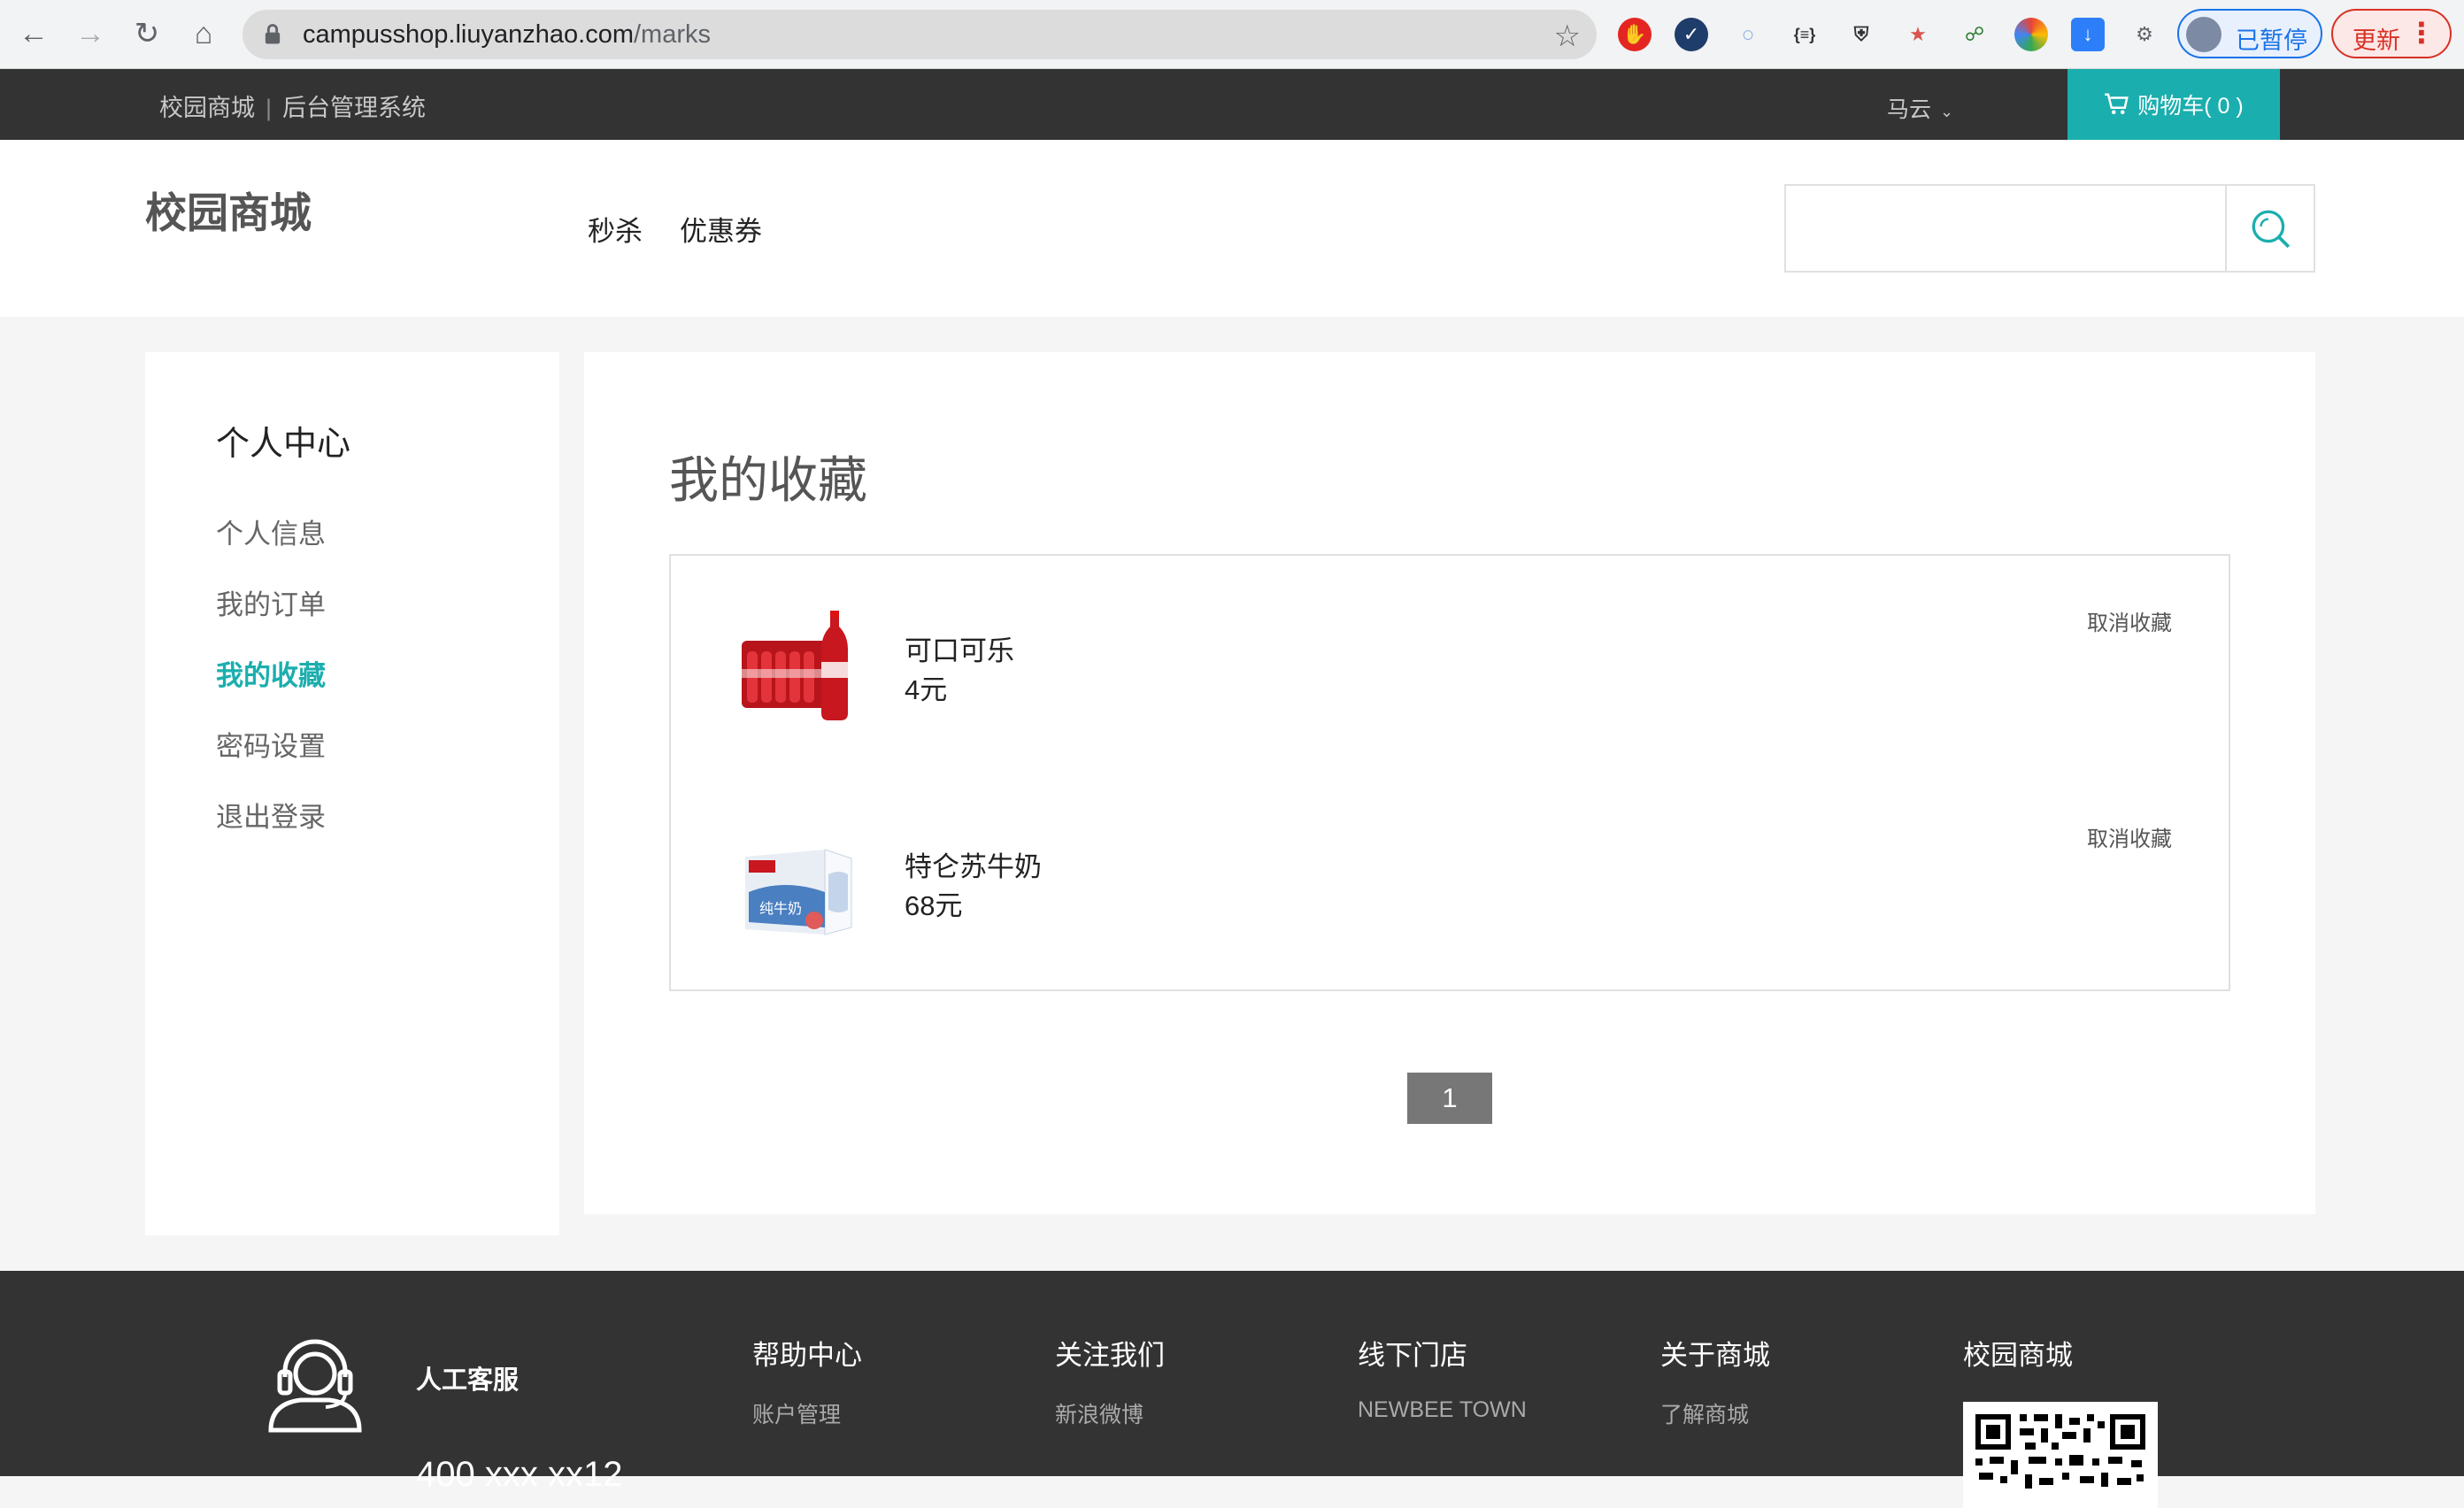 Image resolution: width=2464 pixels, height=1508 pixels. What do you see at coordinates (271, 673) in the screenshot?
I see `sidebar-item-favorites: 我的收藏` at bounding box center [271, 673].